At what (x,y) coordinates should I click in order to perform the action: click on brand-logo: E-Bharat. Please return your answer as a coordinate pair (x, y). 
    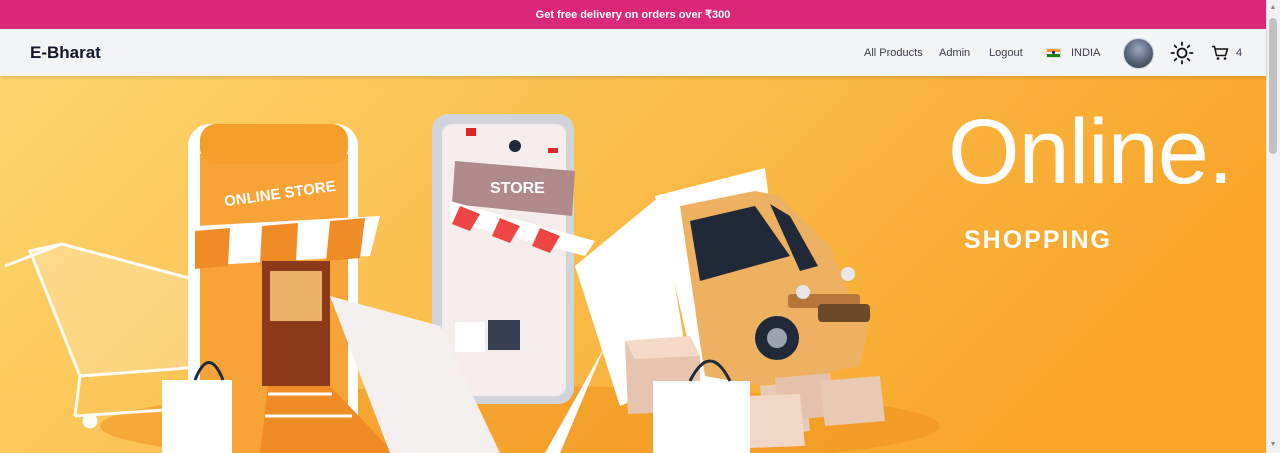
    Looking at the image, I should click on (65, 53).